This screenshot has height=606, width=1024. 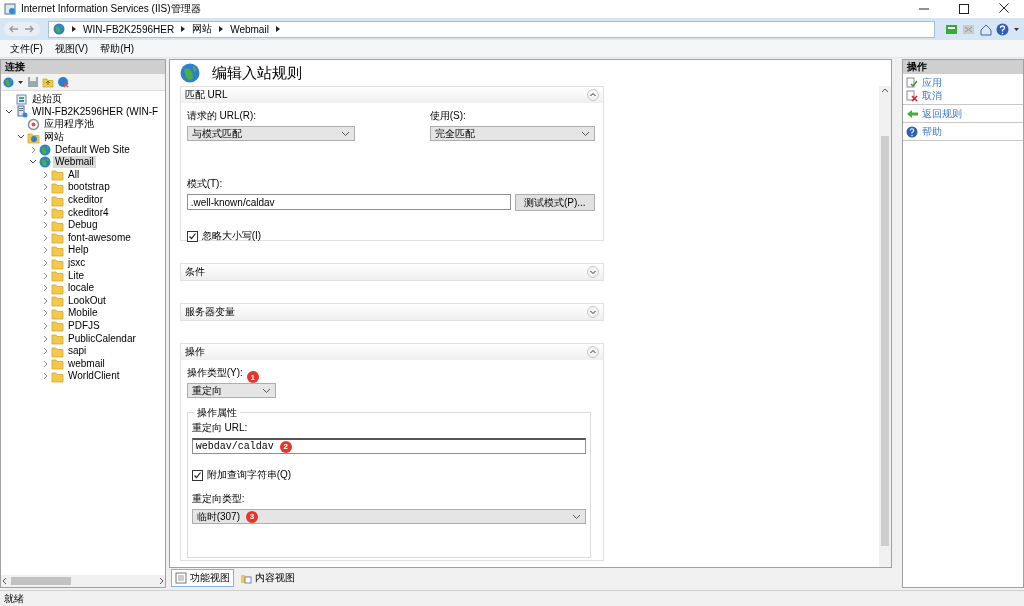 What do you see at coordinates (63, 82) in the screenshot?
I see `disconnect-icon` at bounding box center [63, 82].